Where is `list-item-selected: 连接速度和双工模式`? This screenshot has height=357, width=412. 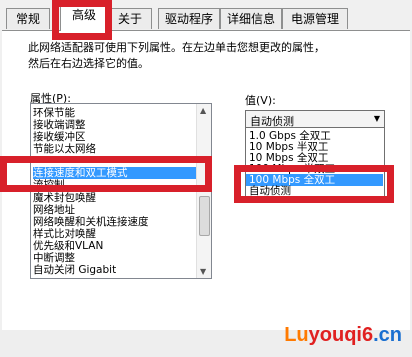 list-item-selected: 连接速度和双工模式 is located at coordinates (115, 173).